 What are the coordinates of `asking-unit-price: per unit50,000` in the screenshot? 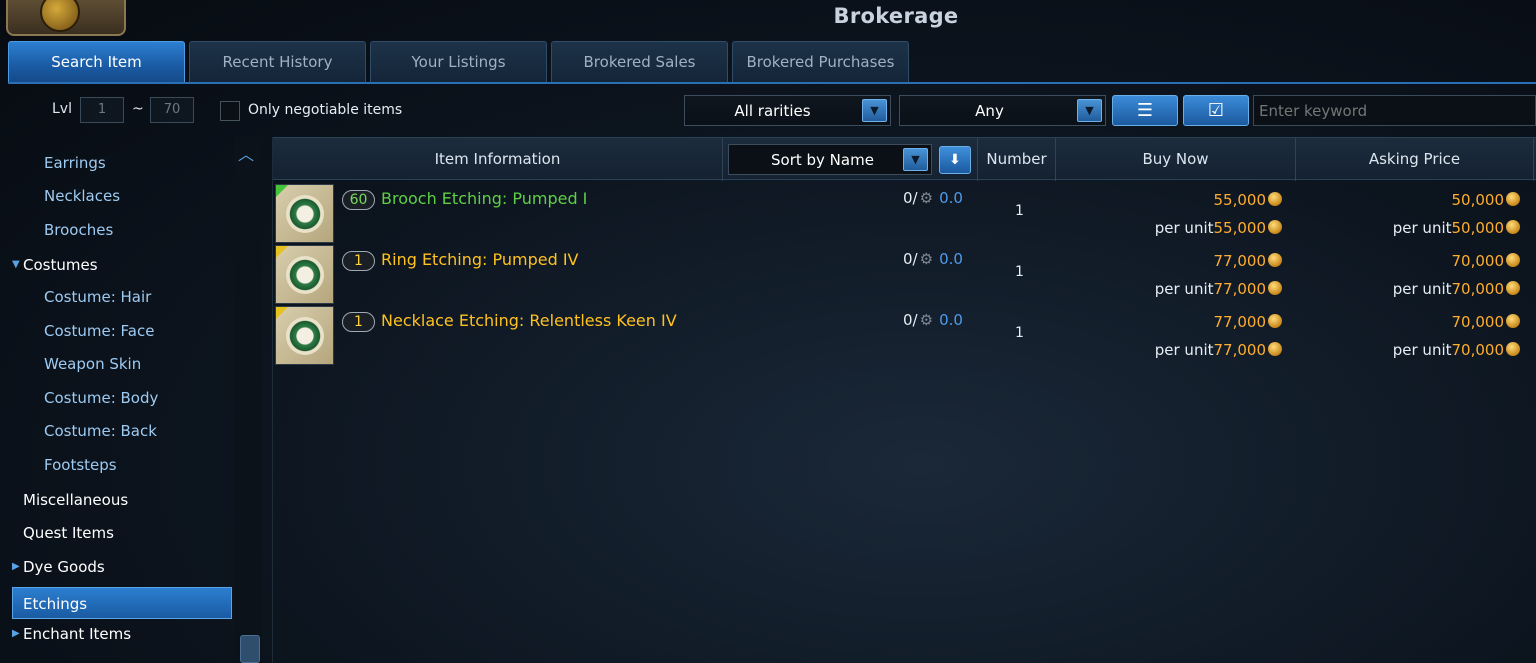 It's located at (1456, 228).